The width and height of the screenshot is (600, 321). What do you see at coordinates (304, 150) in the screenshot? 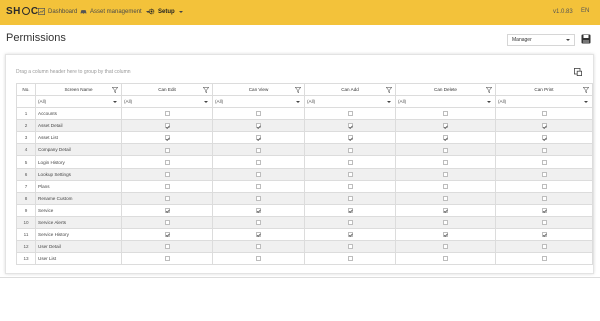
I see `table-row: 4 Company Detail` at bounding box center [304, 150].